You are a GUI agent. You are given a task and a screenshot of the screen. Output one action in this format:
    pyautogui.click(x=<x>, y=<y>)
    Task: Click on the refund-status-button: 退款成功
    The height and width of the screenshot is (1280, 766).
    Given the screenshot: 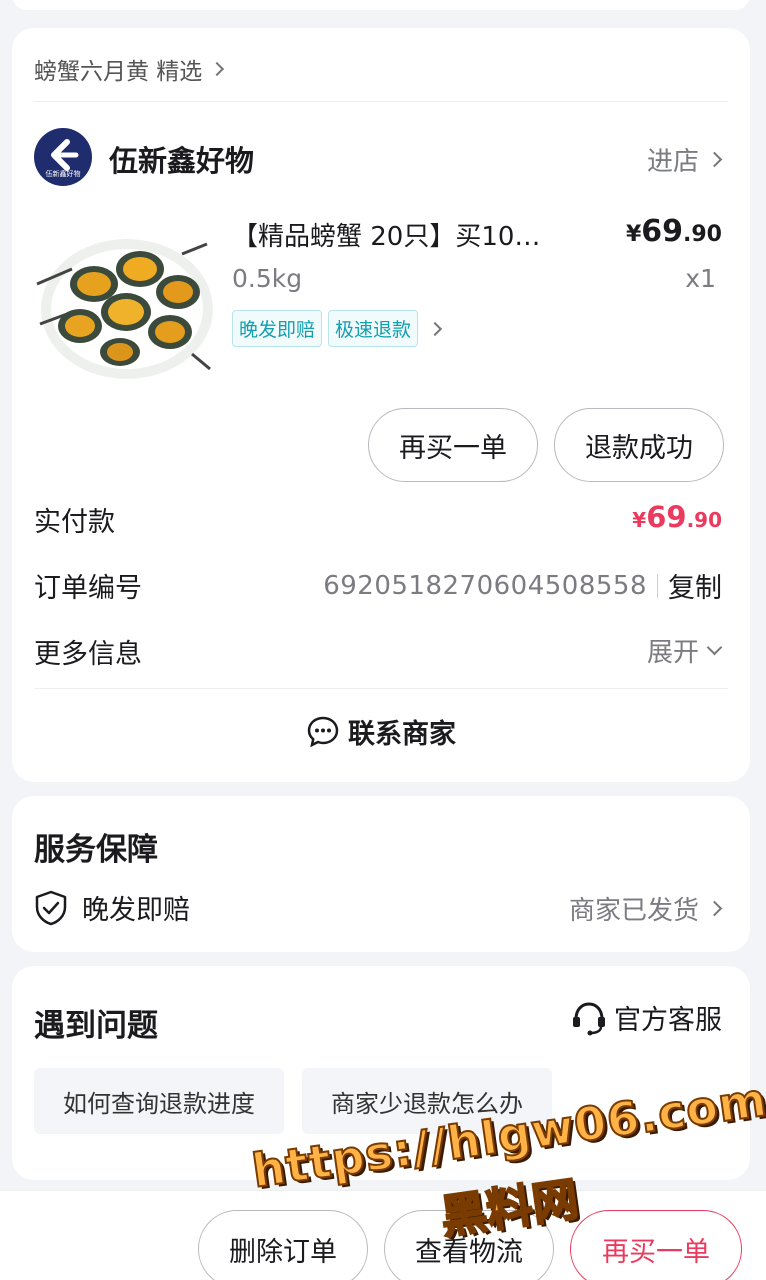 What is the action you would take?
    pyautogui.click(x=639, y=445)
    